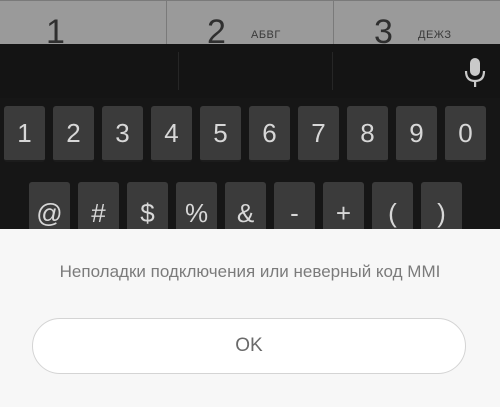 The width and height of the screenshot is (500, 407). I want to click on key-5: 5, so click(220, 134).